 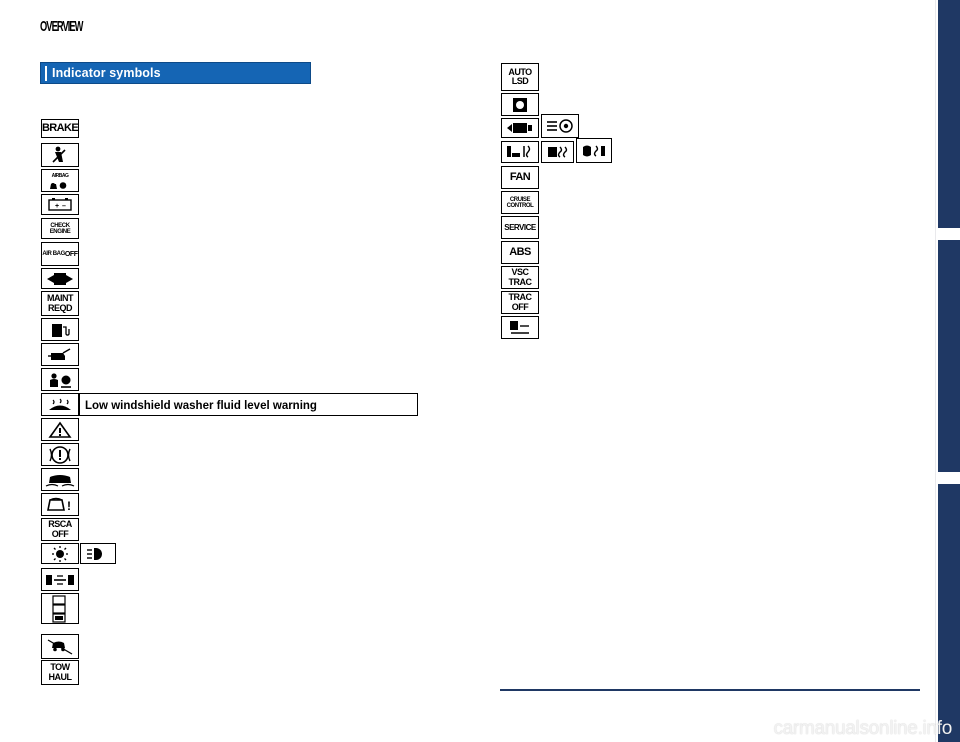 I want to click on seatbelt-icon, so click(x=60, y=155).